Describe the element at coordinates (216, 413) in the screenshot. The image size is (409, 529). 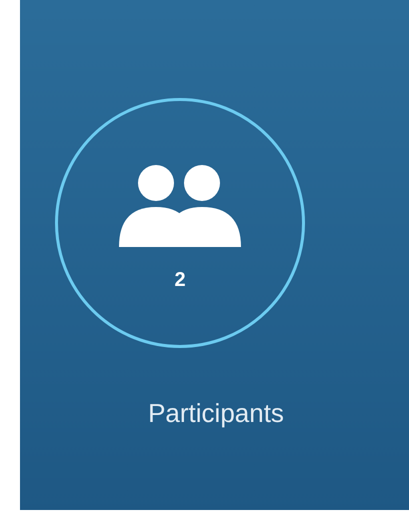
I see `participants-label: Participants` at that location.